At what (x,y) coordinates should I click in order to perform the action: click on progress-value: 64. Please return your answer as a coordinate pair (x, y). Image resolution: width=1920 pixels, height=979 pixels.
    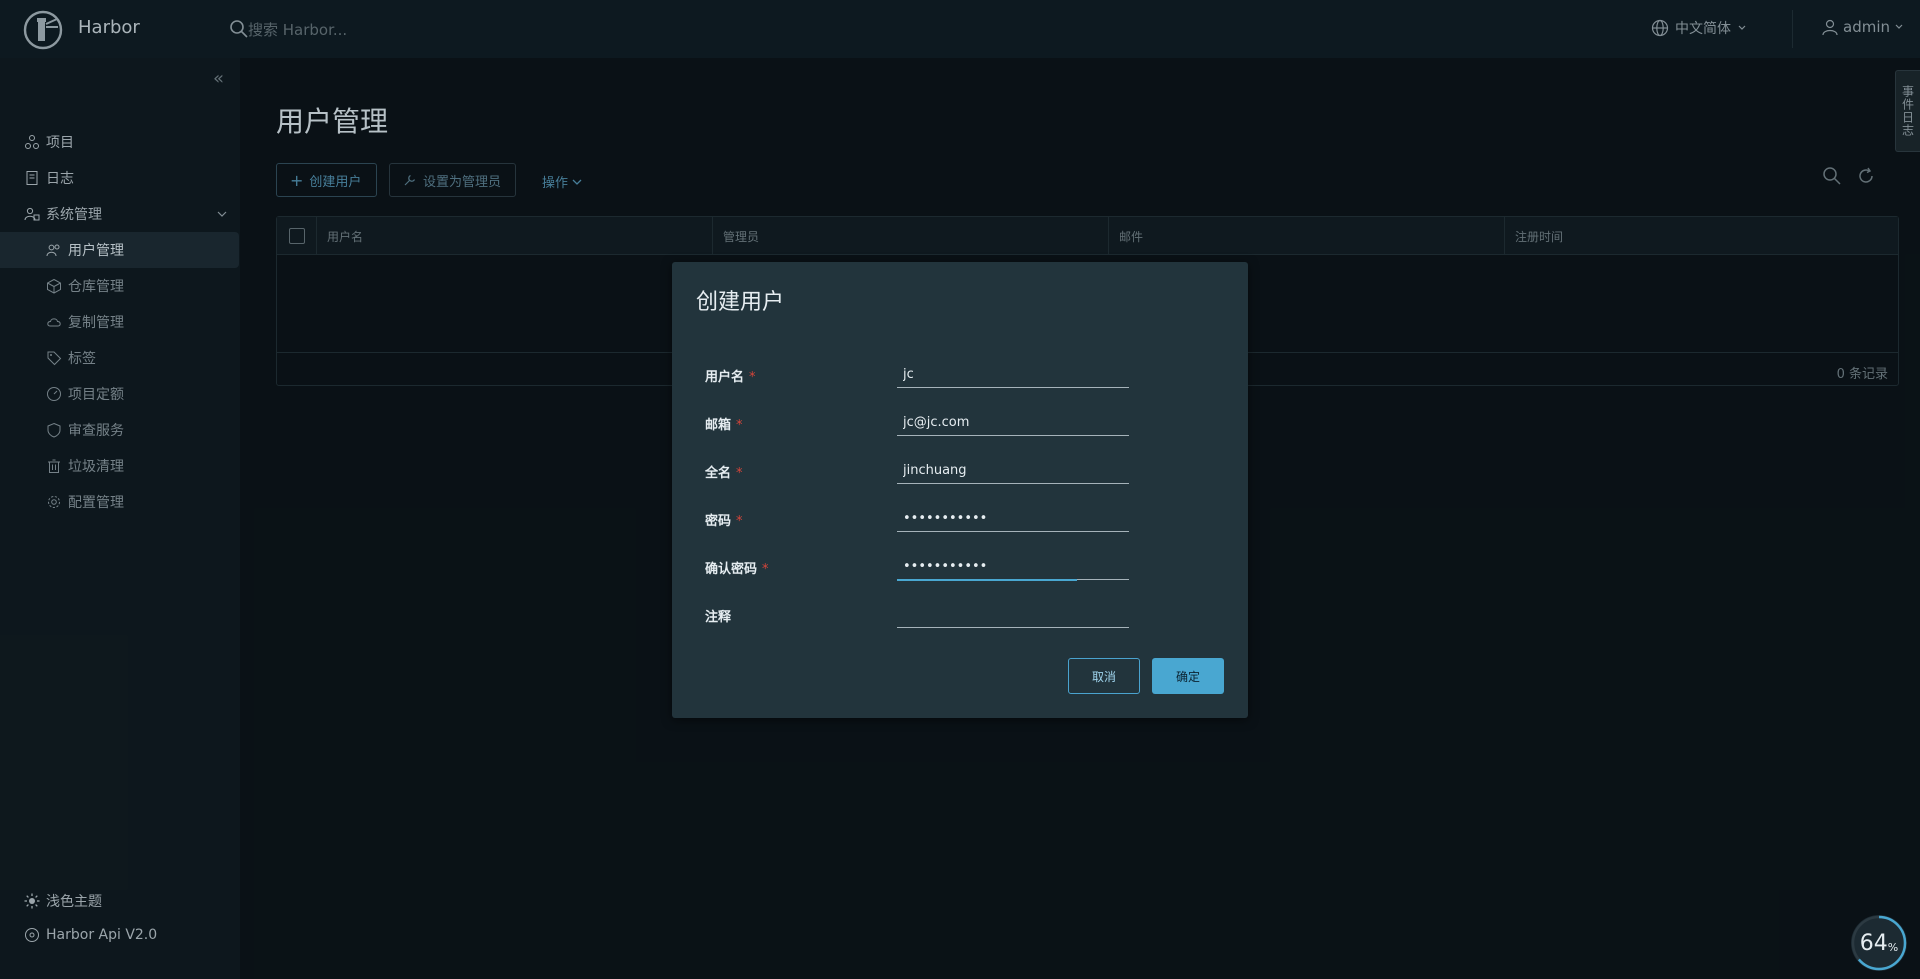
    Looking at the image, I should click on (1873, 943).